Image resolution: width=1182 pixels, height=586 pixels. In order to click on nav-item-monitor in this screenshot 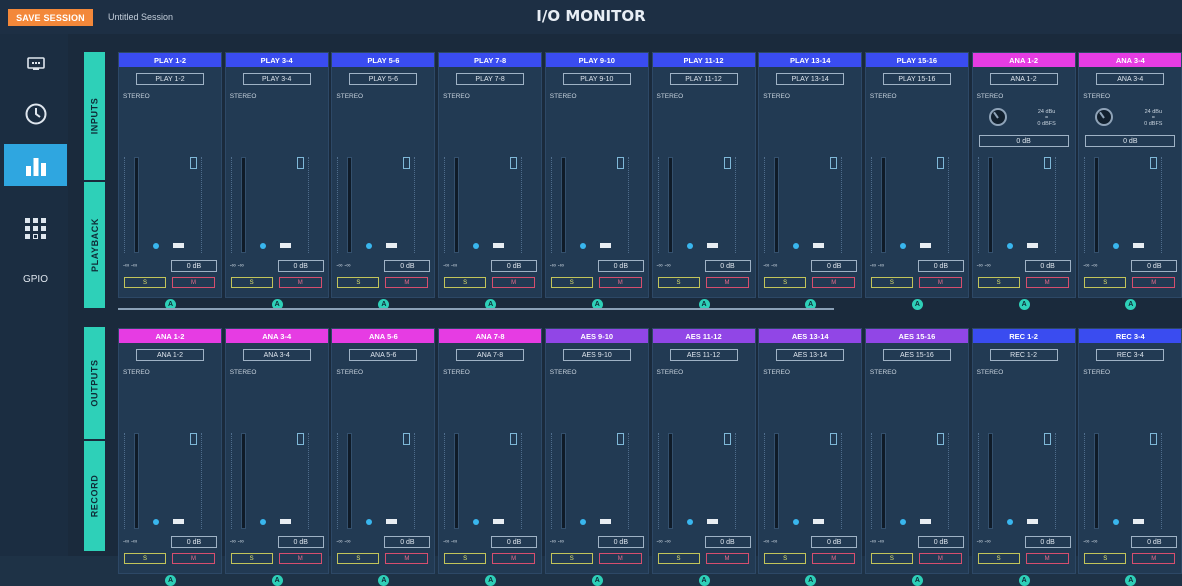, I will do `click(35, 64)`.